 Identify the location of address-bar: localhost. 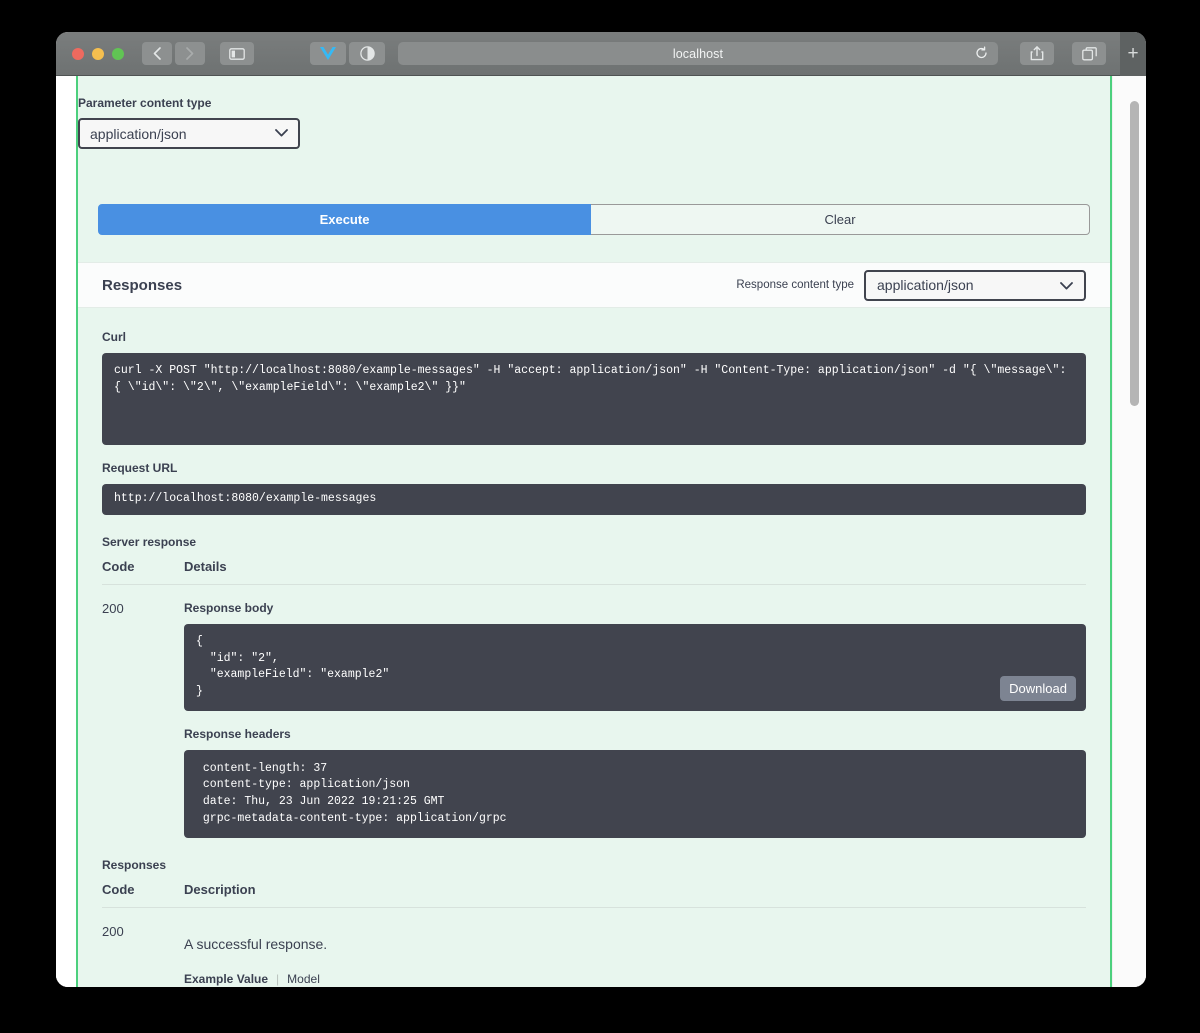
(698, 53).